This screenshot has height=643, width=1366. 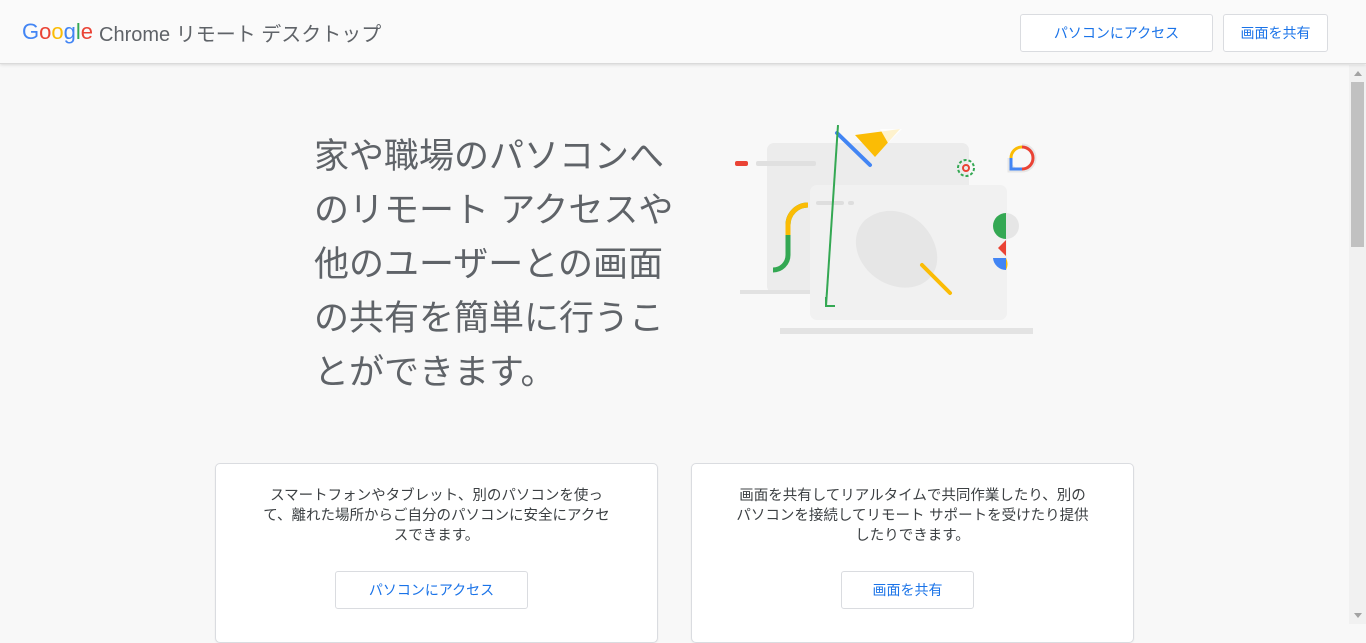 I want to click on hero-line: とができます。, so click(x=435, y=373).